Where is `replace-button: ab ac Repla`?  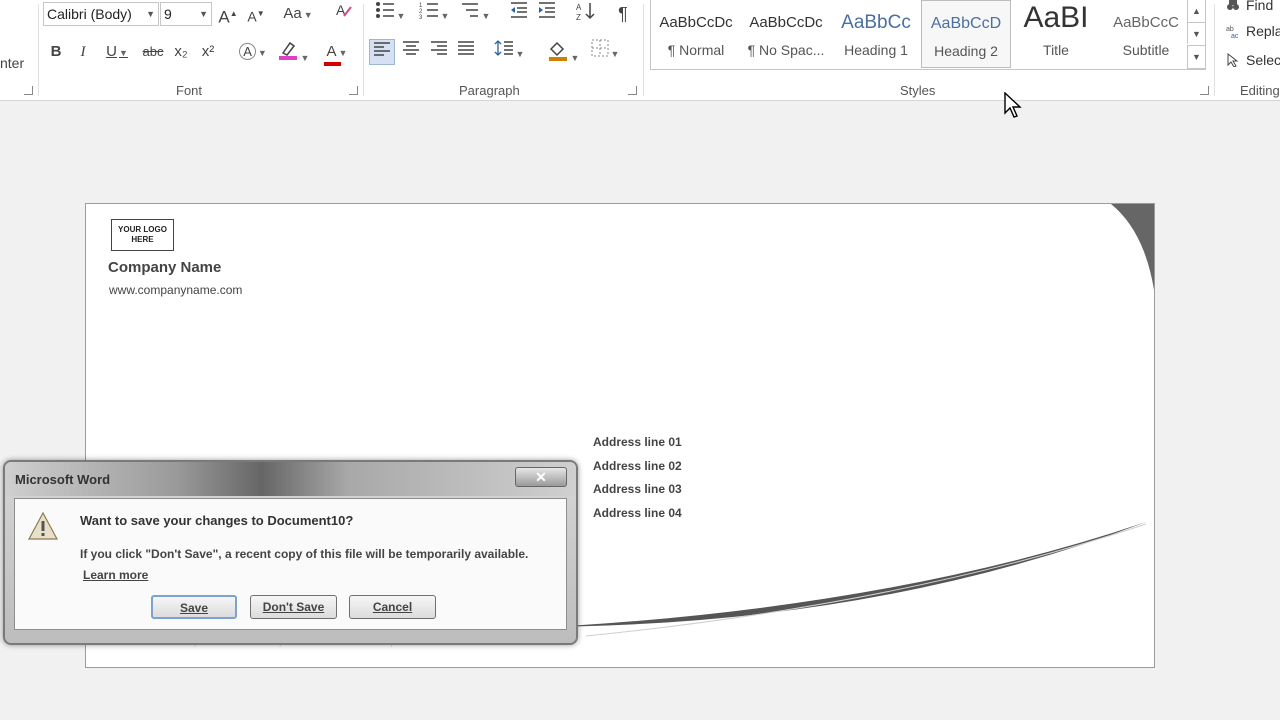 replace-button: ab ac Repla is located at coordinates (1253, 31).